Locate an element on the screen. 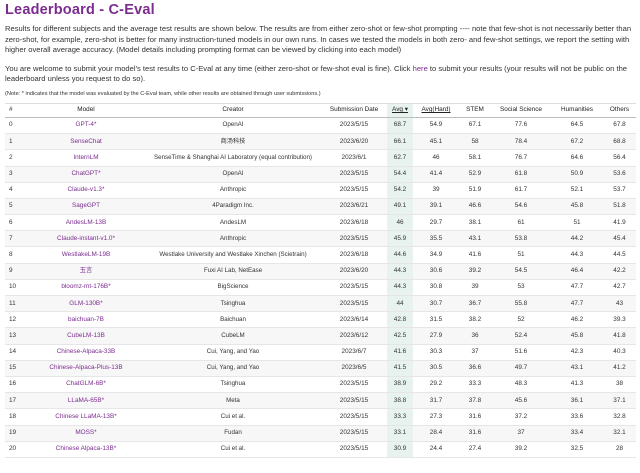  cell-avg-hard: 39 is located at coordinates (436, 190).